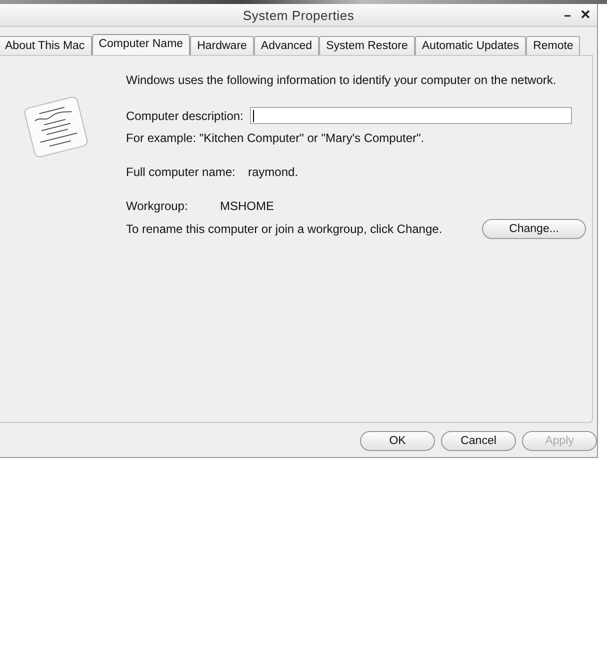 The height and width of the screenshot is (647, 607). What do you see at coordinates (470, 45) in the screenshot?
I see `tab: Automatic Updates` at bounding box center [470, 45].